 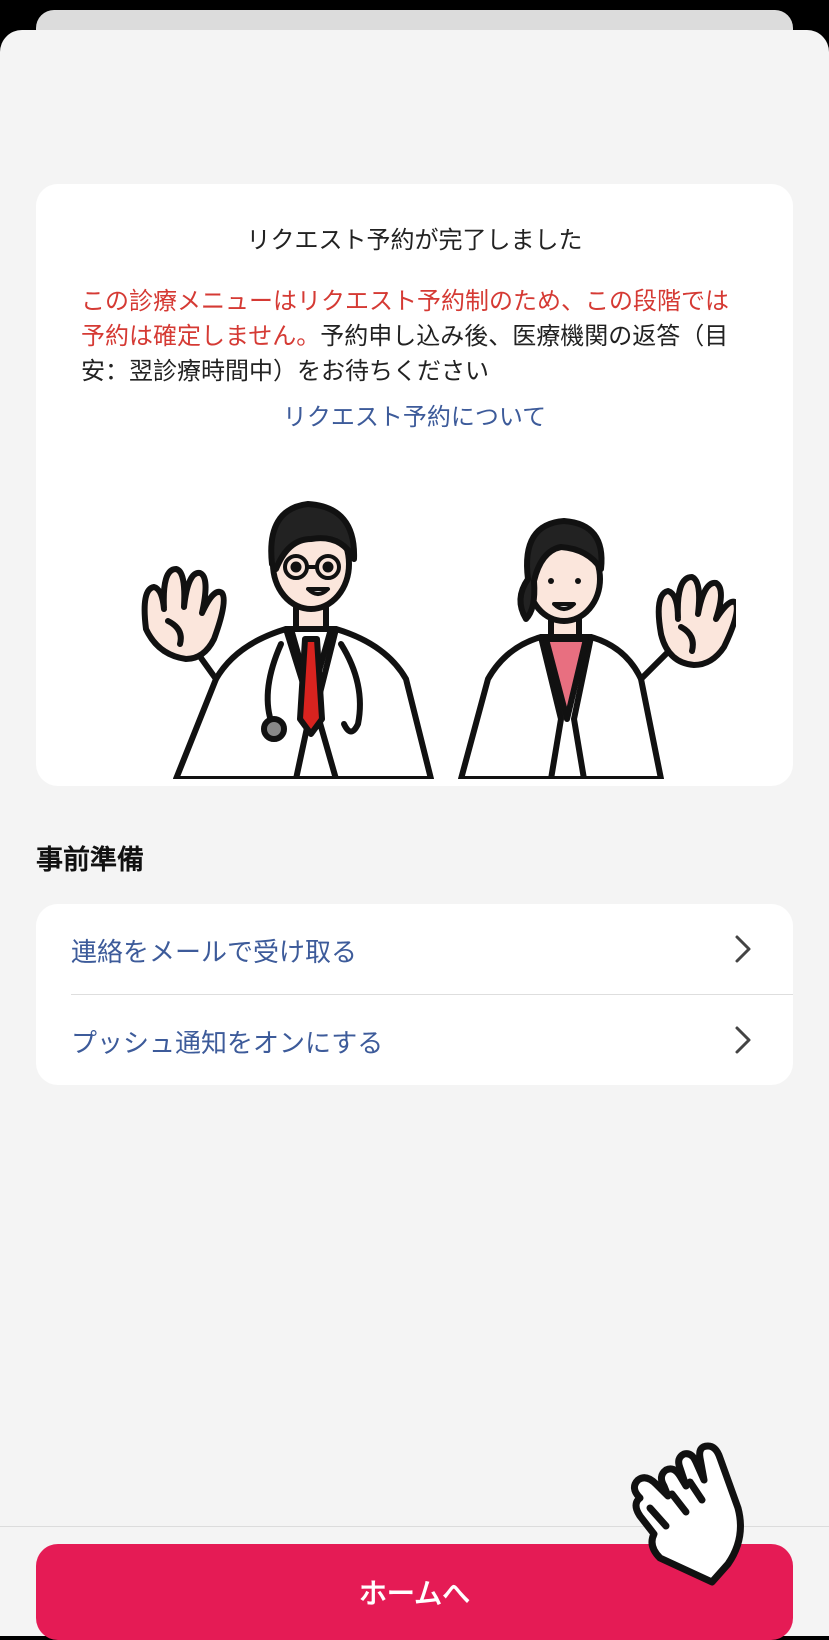 What do you see at coordinates (414, 949) in the screenshot?
I see `email-notification-row: 連絡をメールで受け取る` at bounding box center [414, 949].